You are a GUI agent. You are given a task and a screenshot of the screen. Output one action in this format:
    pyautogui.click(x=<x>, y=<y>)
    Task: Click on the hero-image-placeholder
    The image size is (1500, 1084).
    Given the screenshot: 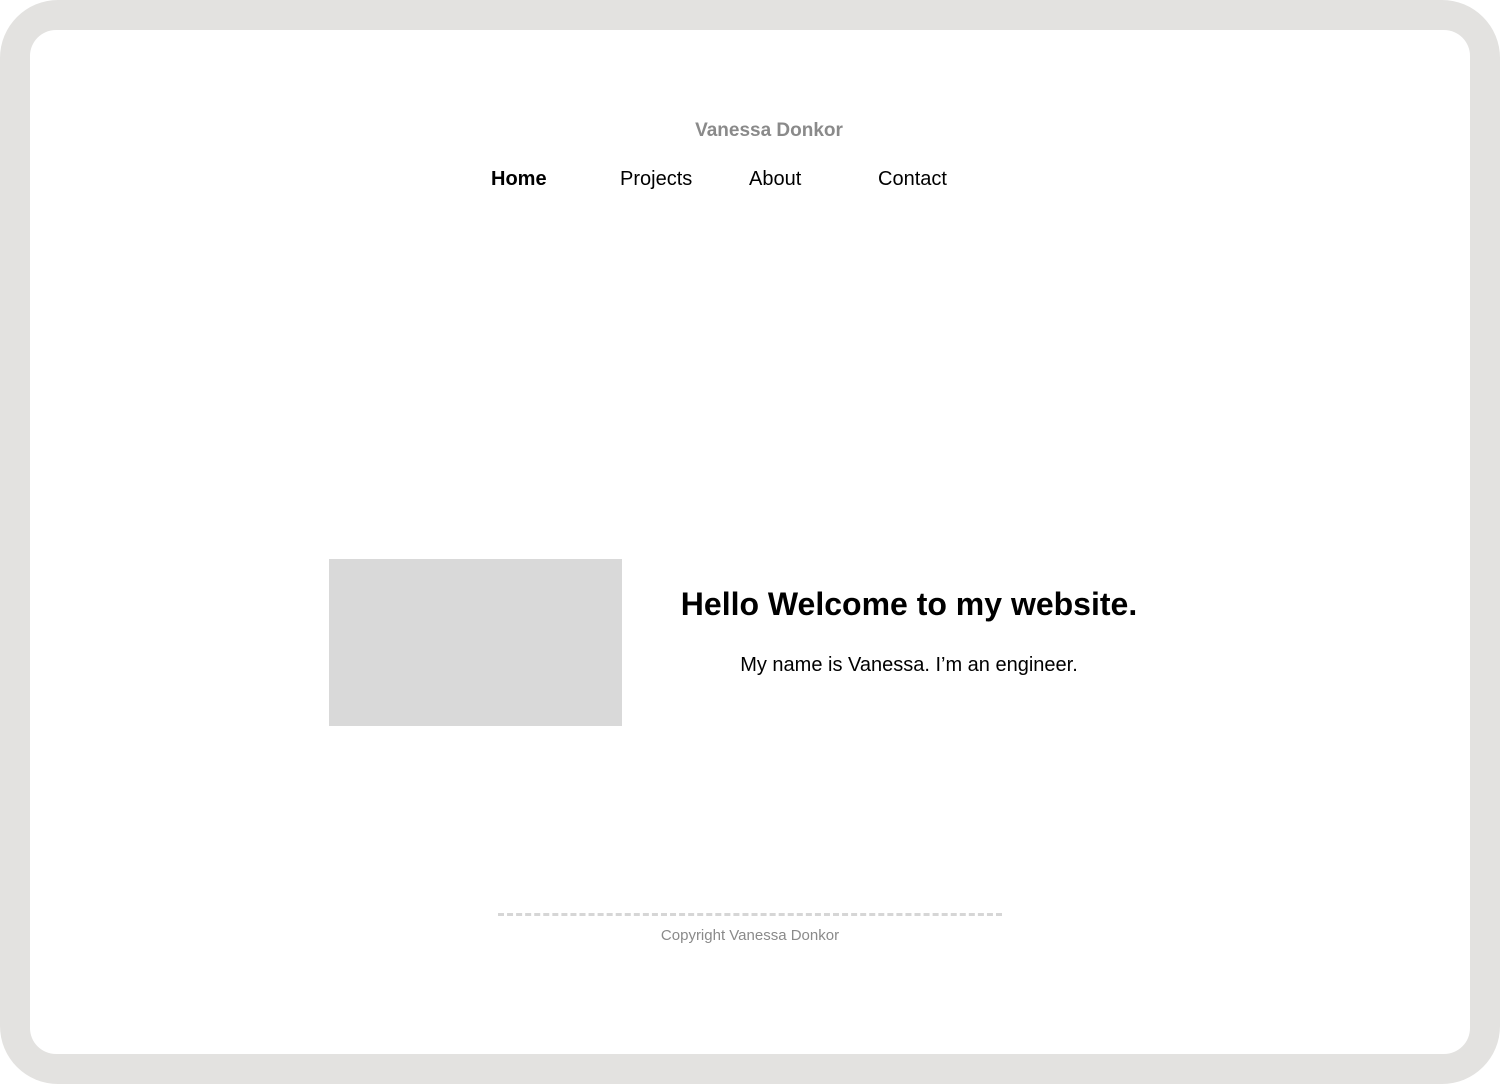 What is the action you would take?
    pyautogui.click(x=475, y=642)
    